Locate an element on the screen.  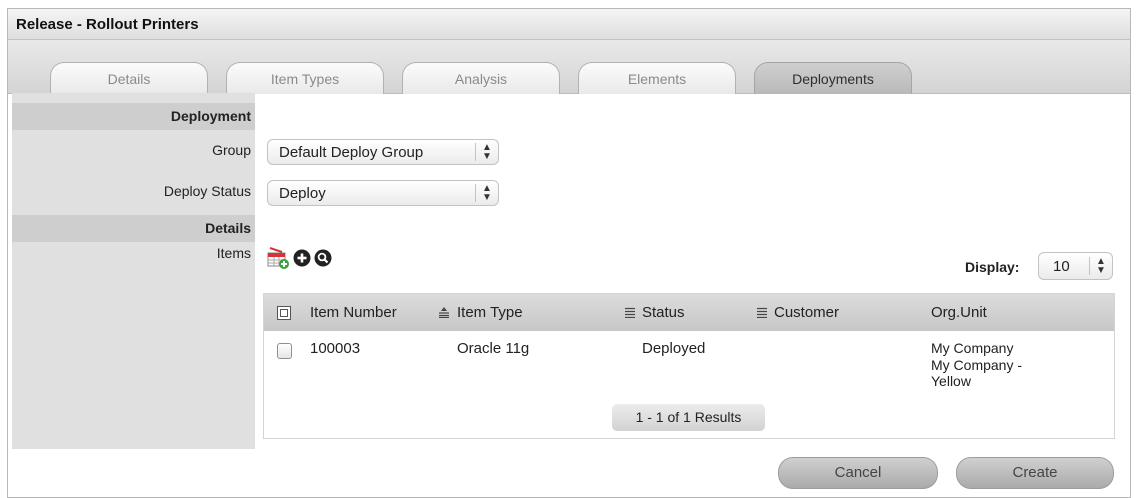
tab-analysis: Analysis is located at coordinates (481, 78).